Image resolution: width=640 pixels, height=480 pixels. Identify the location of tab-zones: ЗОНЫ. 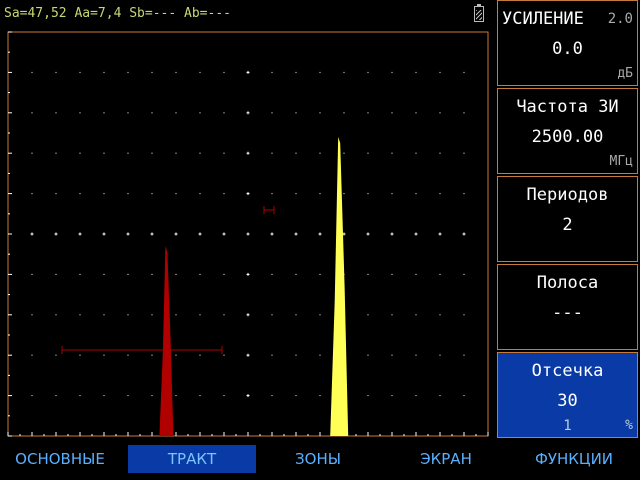
(318, 459).